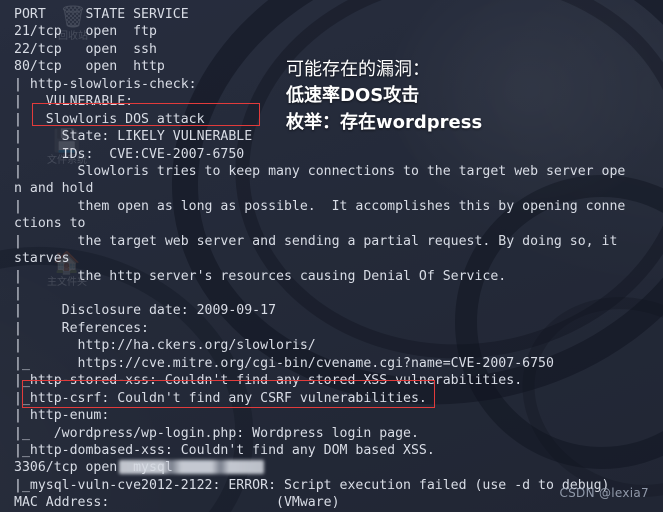  Describe the element at coordinates (165, 346) in the screenshot. I see `terminal-line: | http://ha.ckers.org/slowloris/` at that location.